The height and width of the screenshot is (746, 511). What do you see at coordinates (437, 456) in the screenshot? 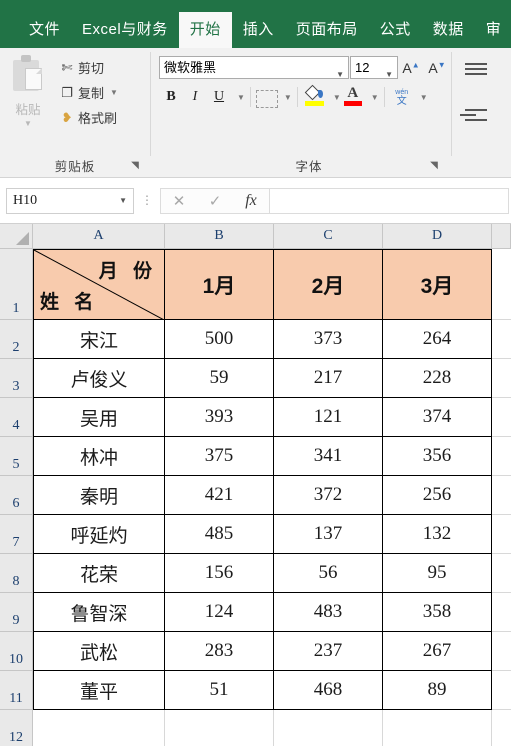
I see `cell-d5: 356` at bounding box center [437, 456].